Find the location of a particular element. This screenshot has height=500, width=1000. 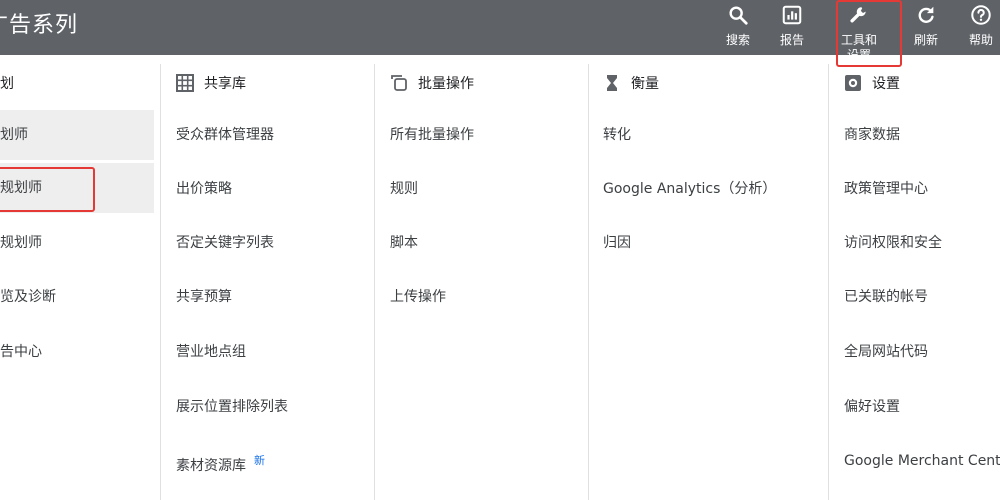

settings-item-linked-accounts: 已关联的帐号 is located at coordinates (886, 297).